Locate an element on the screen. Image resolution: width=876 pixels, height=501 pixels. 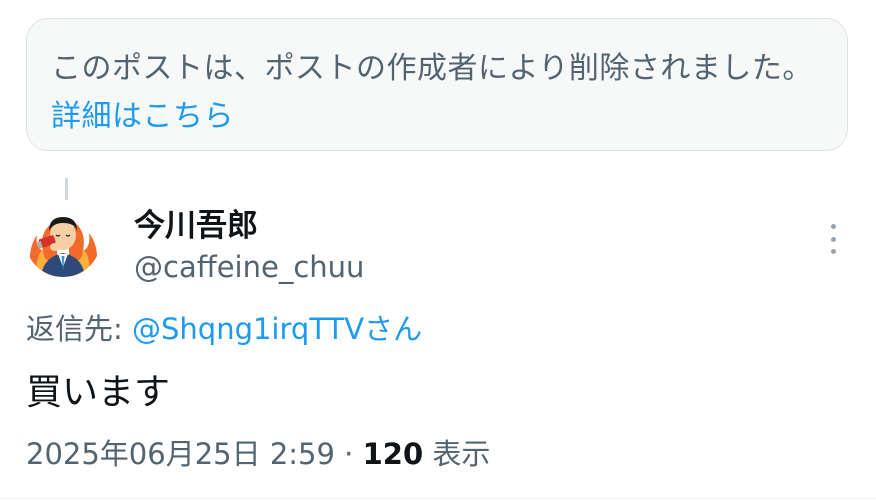
user-handle: @caffeine_chuu is located at coordinates (249, 267).